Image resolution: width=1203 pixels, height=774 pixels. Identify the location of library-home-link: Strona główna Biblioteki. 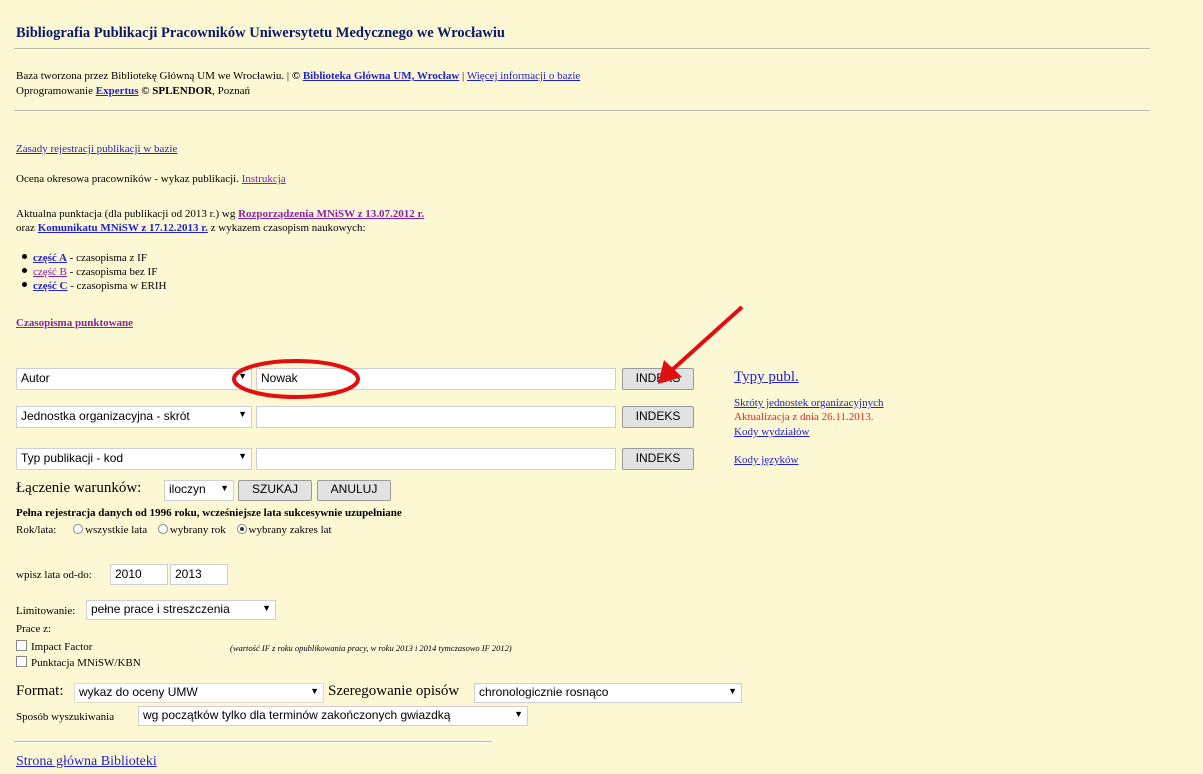
(86, 762).